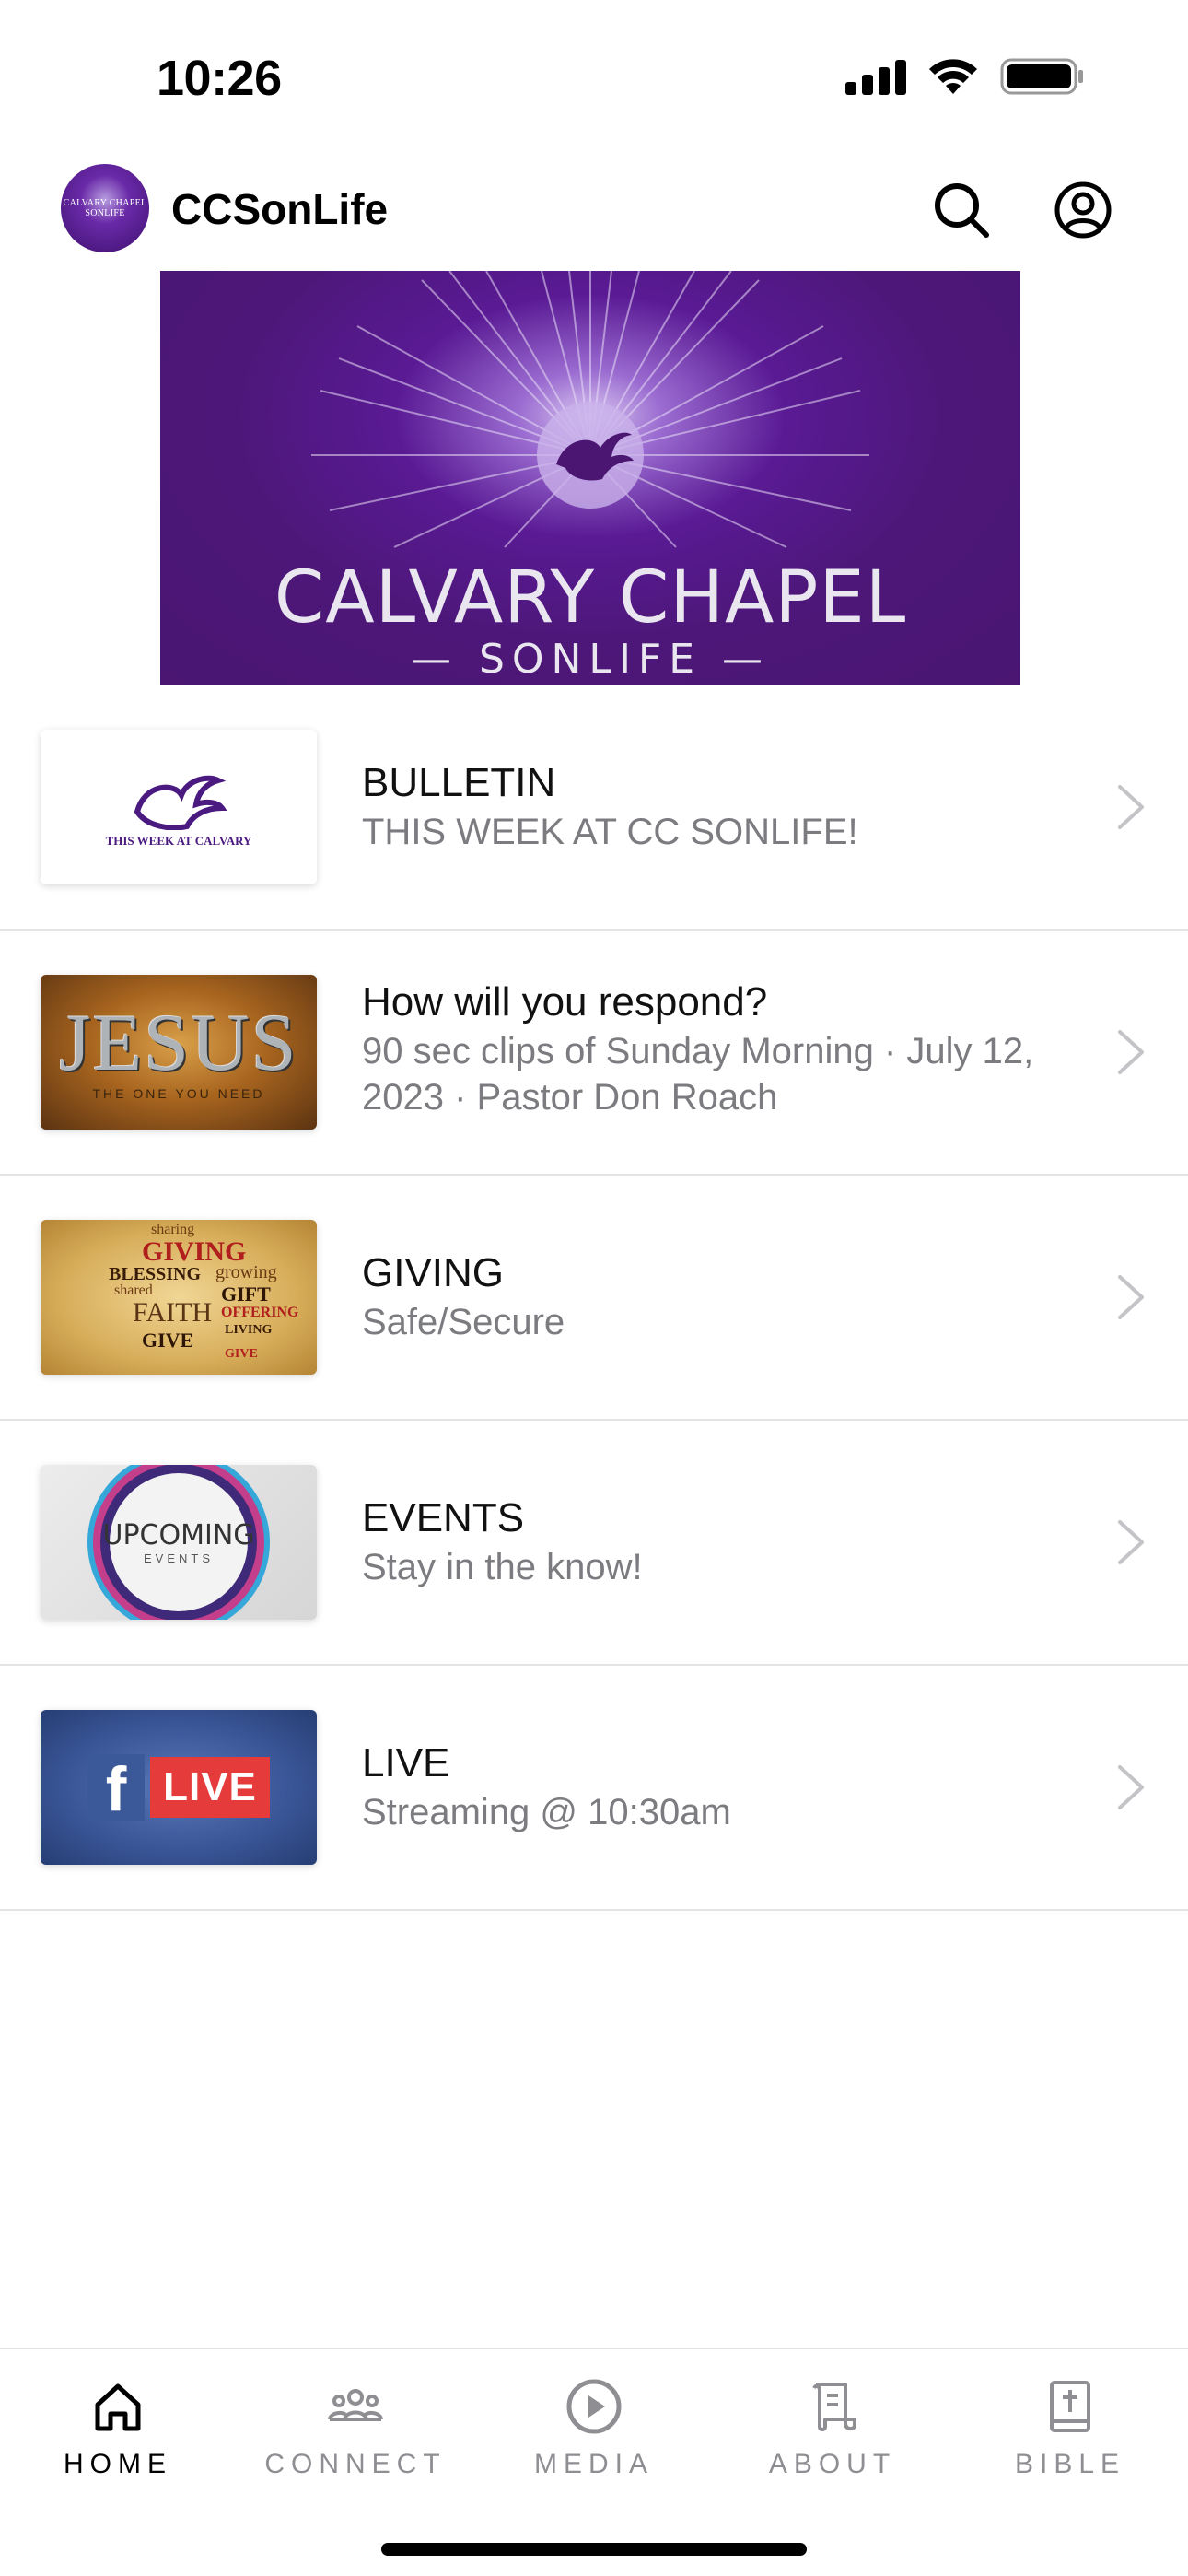 The image size is (1188, 2576). Describe the element at coordinates (219, 78) in the screenshot. I see `status-time: 10:26` at that location.